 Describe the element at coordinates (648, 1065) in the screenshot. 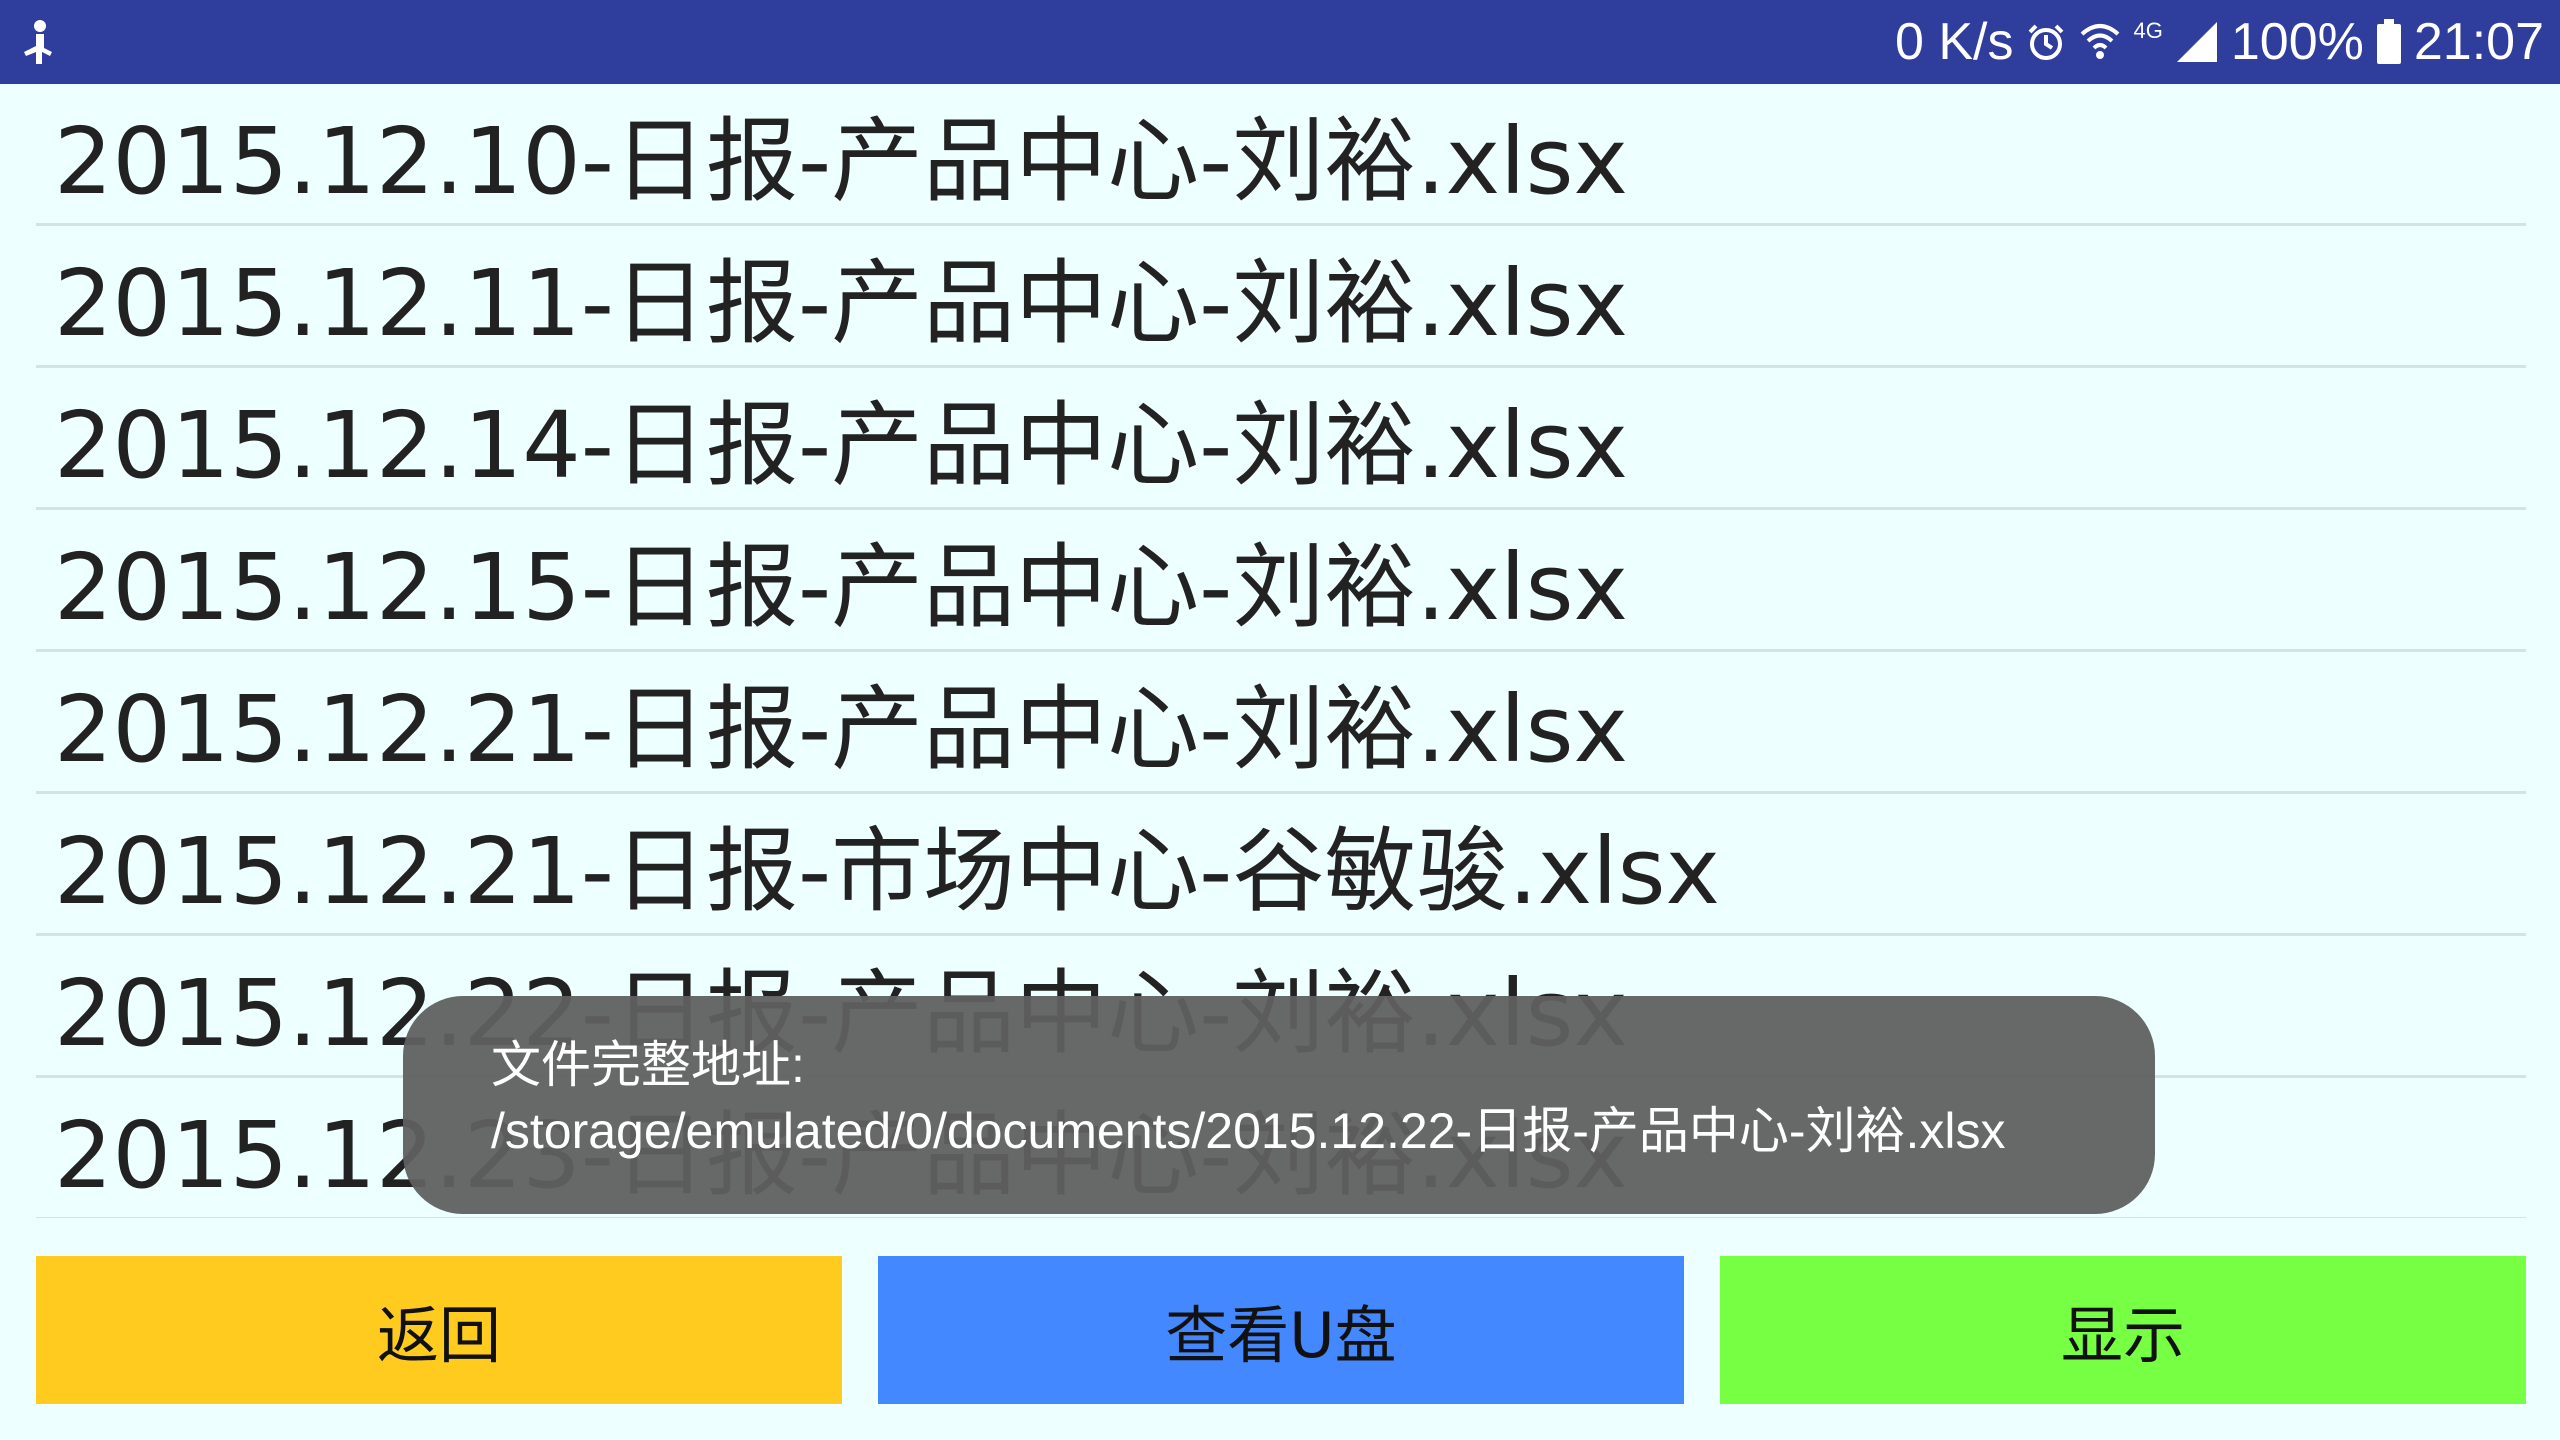

I see `toast-title: 文件完整地址:` at that location.